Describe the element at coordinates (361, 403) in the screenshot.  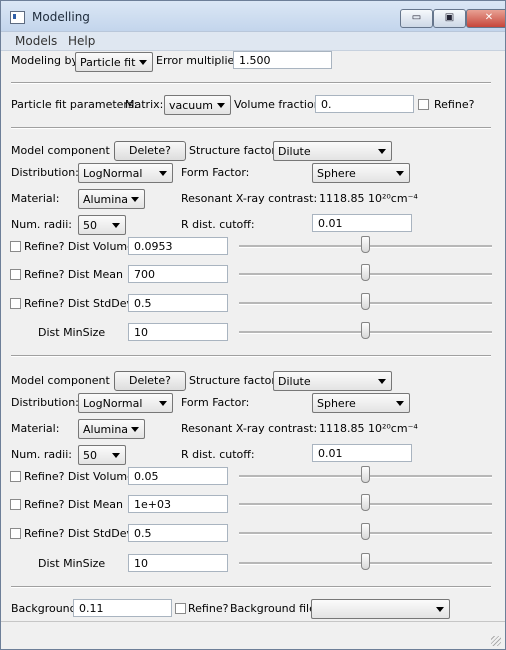
I see `component-1-form-select: Sphere` at that location.